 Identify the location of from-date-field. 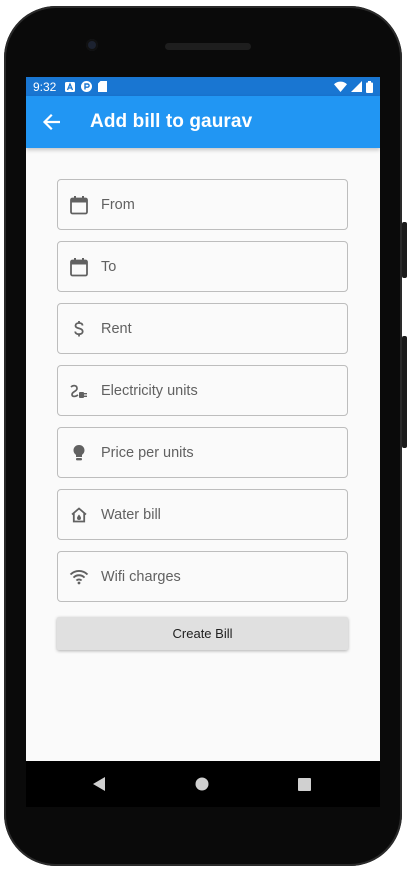
(202, 204).